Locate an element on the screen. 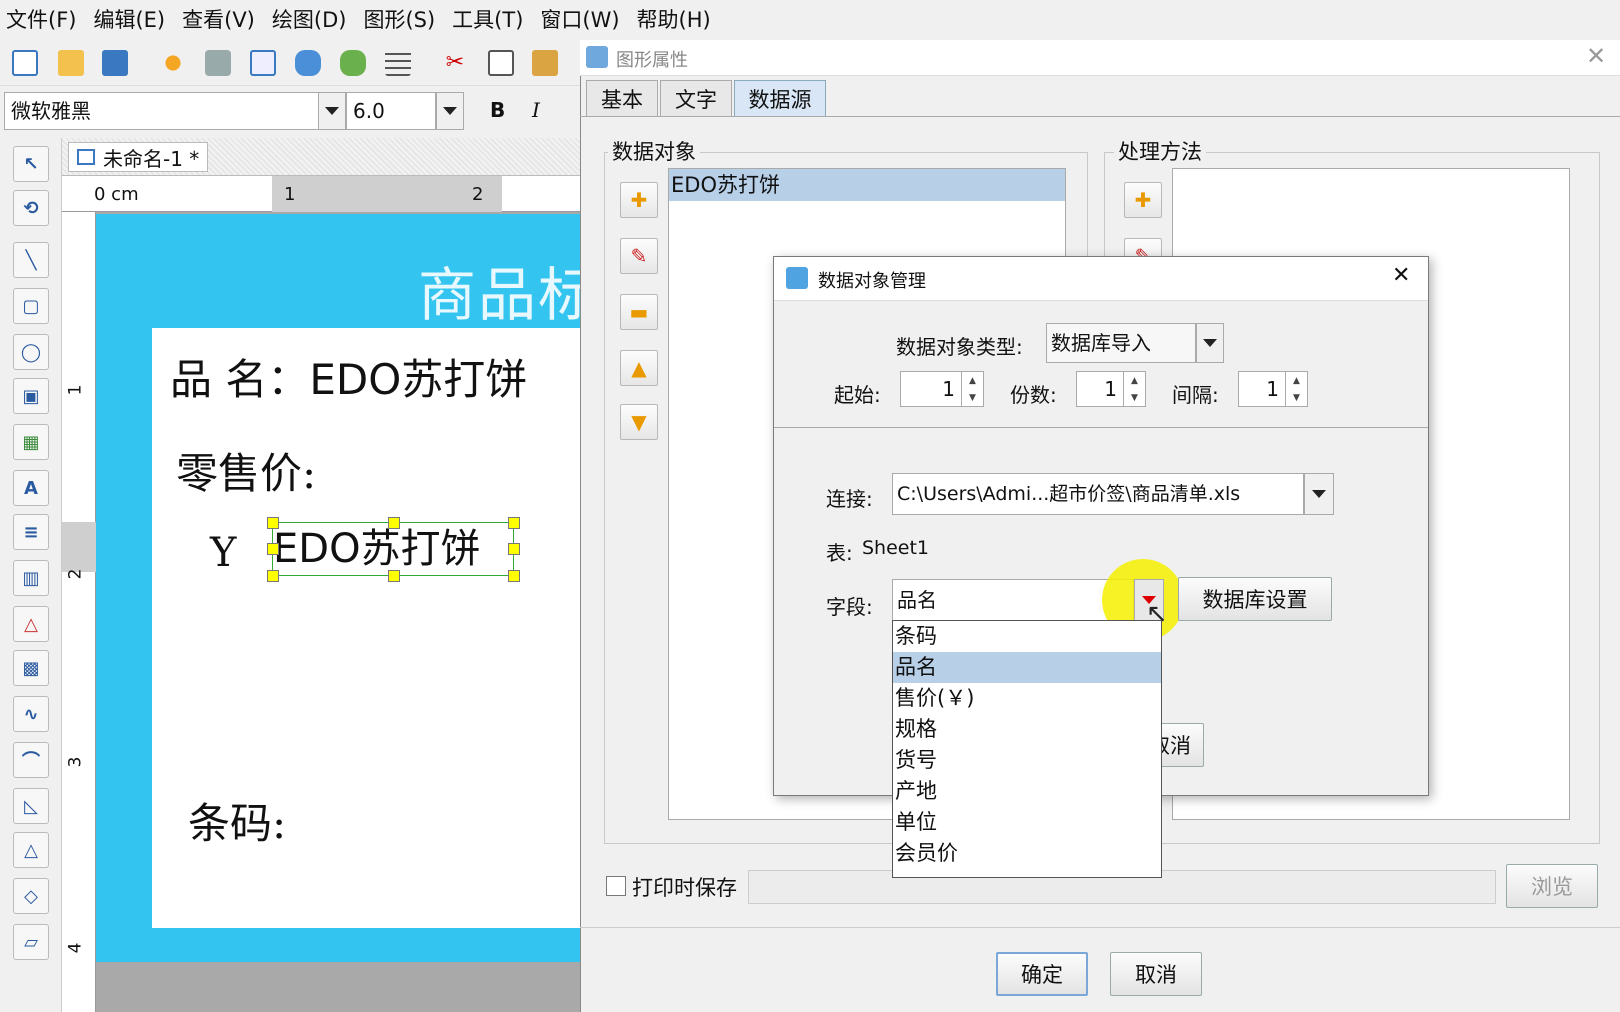 The image size is (1620, 1012). document-tab: 未命名-1 * is located at coordinates (138, 157).